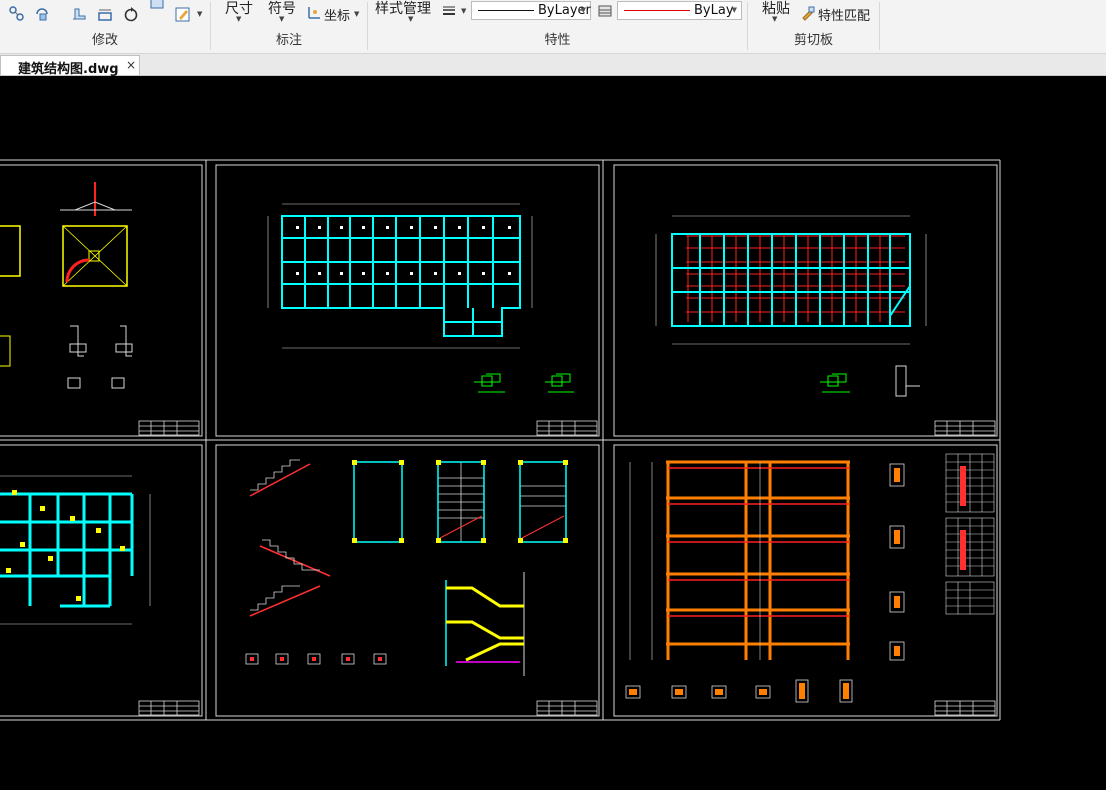  I want to click on annotate-group: 尺寸 ▼ 符号 ▼ 坐标 ▼ 标注, so click(289, 26).